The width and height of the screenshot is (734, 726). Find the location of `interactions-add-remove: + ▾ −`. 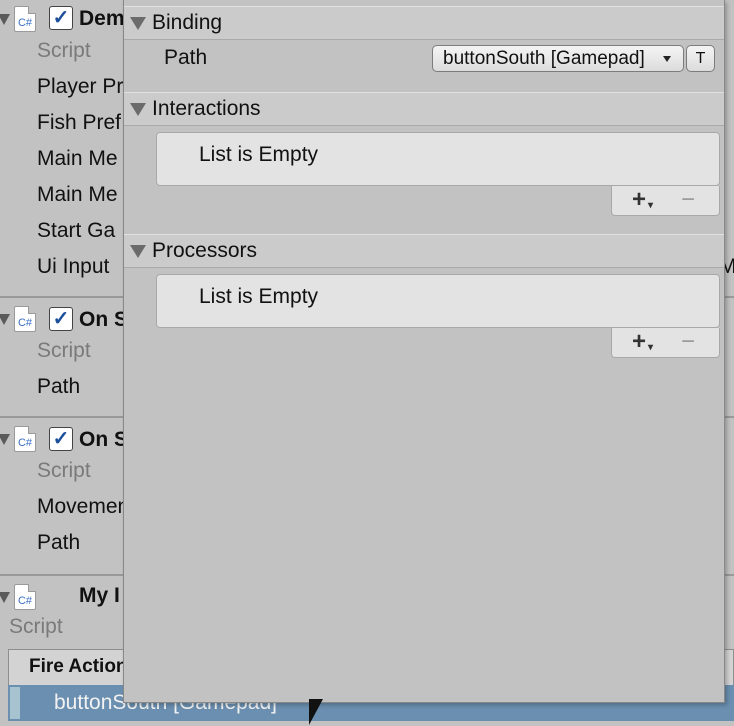

interactions-add-remove: + ▾ − is located at coordinates (665, 201).